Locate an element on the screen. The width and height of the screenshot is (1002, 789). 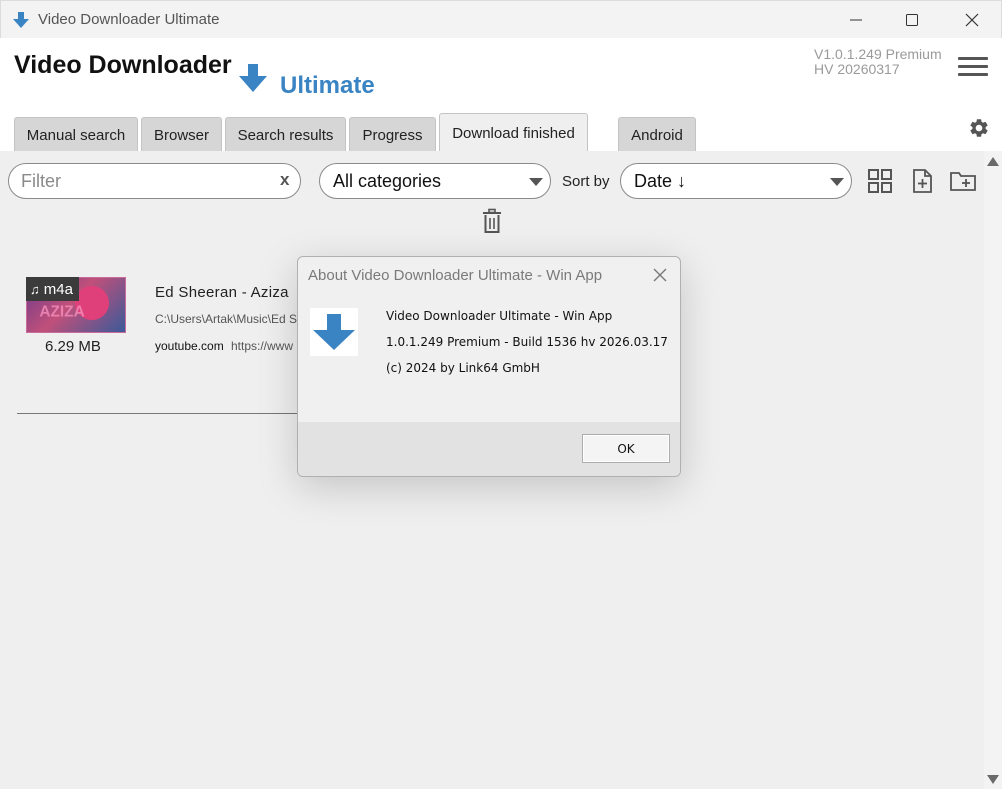
about-copyright: (c) 2024 by Link64 GmbH is located at coordinates (463, 368).